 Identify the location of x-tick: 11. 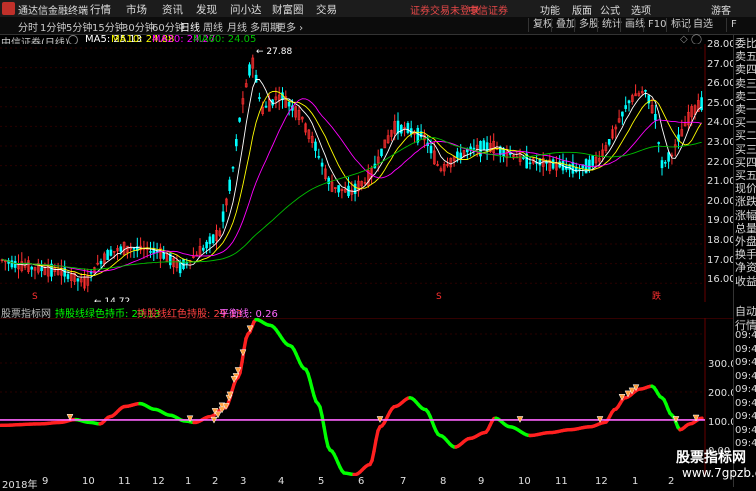
(124, 481).